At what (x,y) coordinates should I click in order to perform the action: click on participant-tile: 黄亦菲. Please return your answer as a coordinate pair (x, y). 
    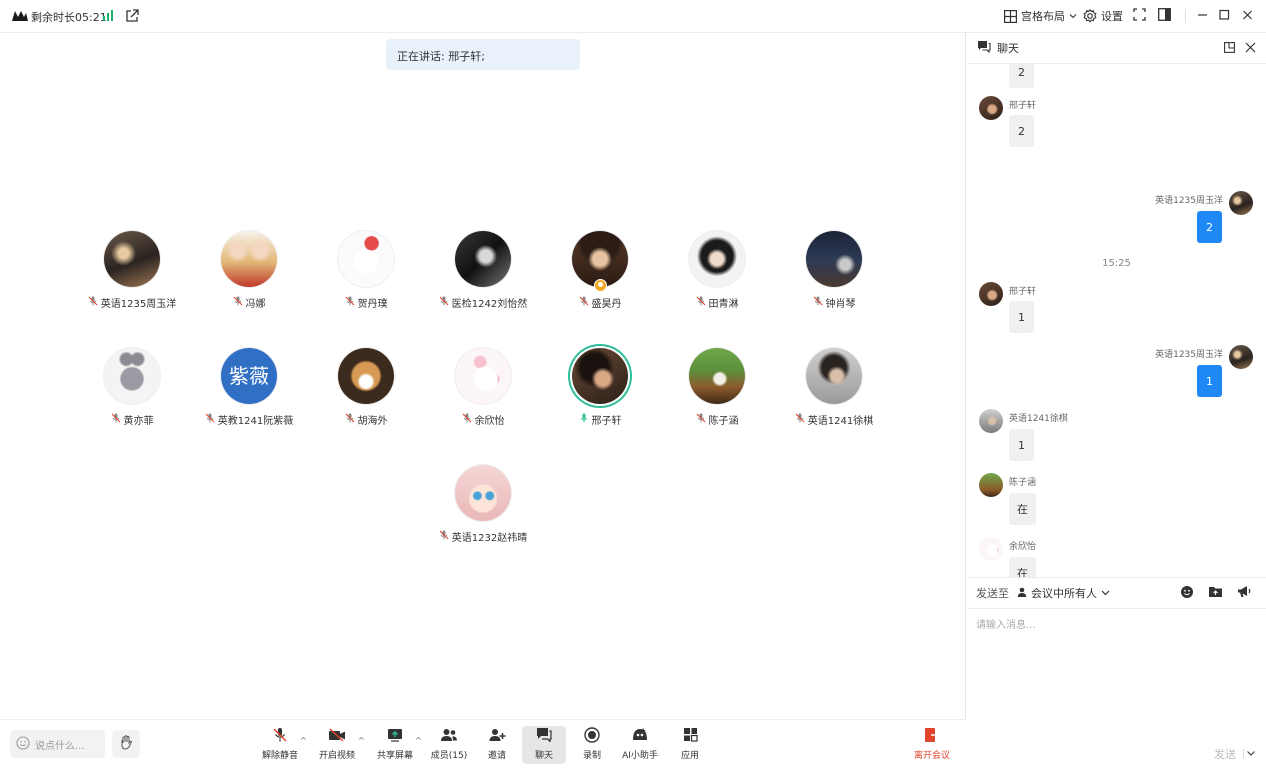
    Looking at the image, I should click on (132, 387).